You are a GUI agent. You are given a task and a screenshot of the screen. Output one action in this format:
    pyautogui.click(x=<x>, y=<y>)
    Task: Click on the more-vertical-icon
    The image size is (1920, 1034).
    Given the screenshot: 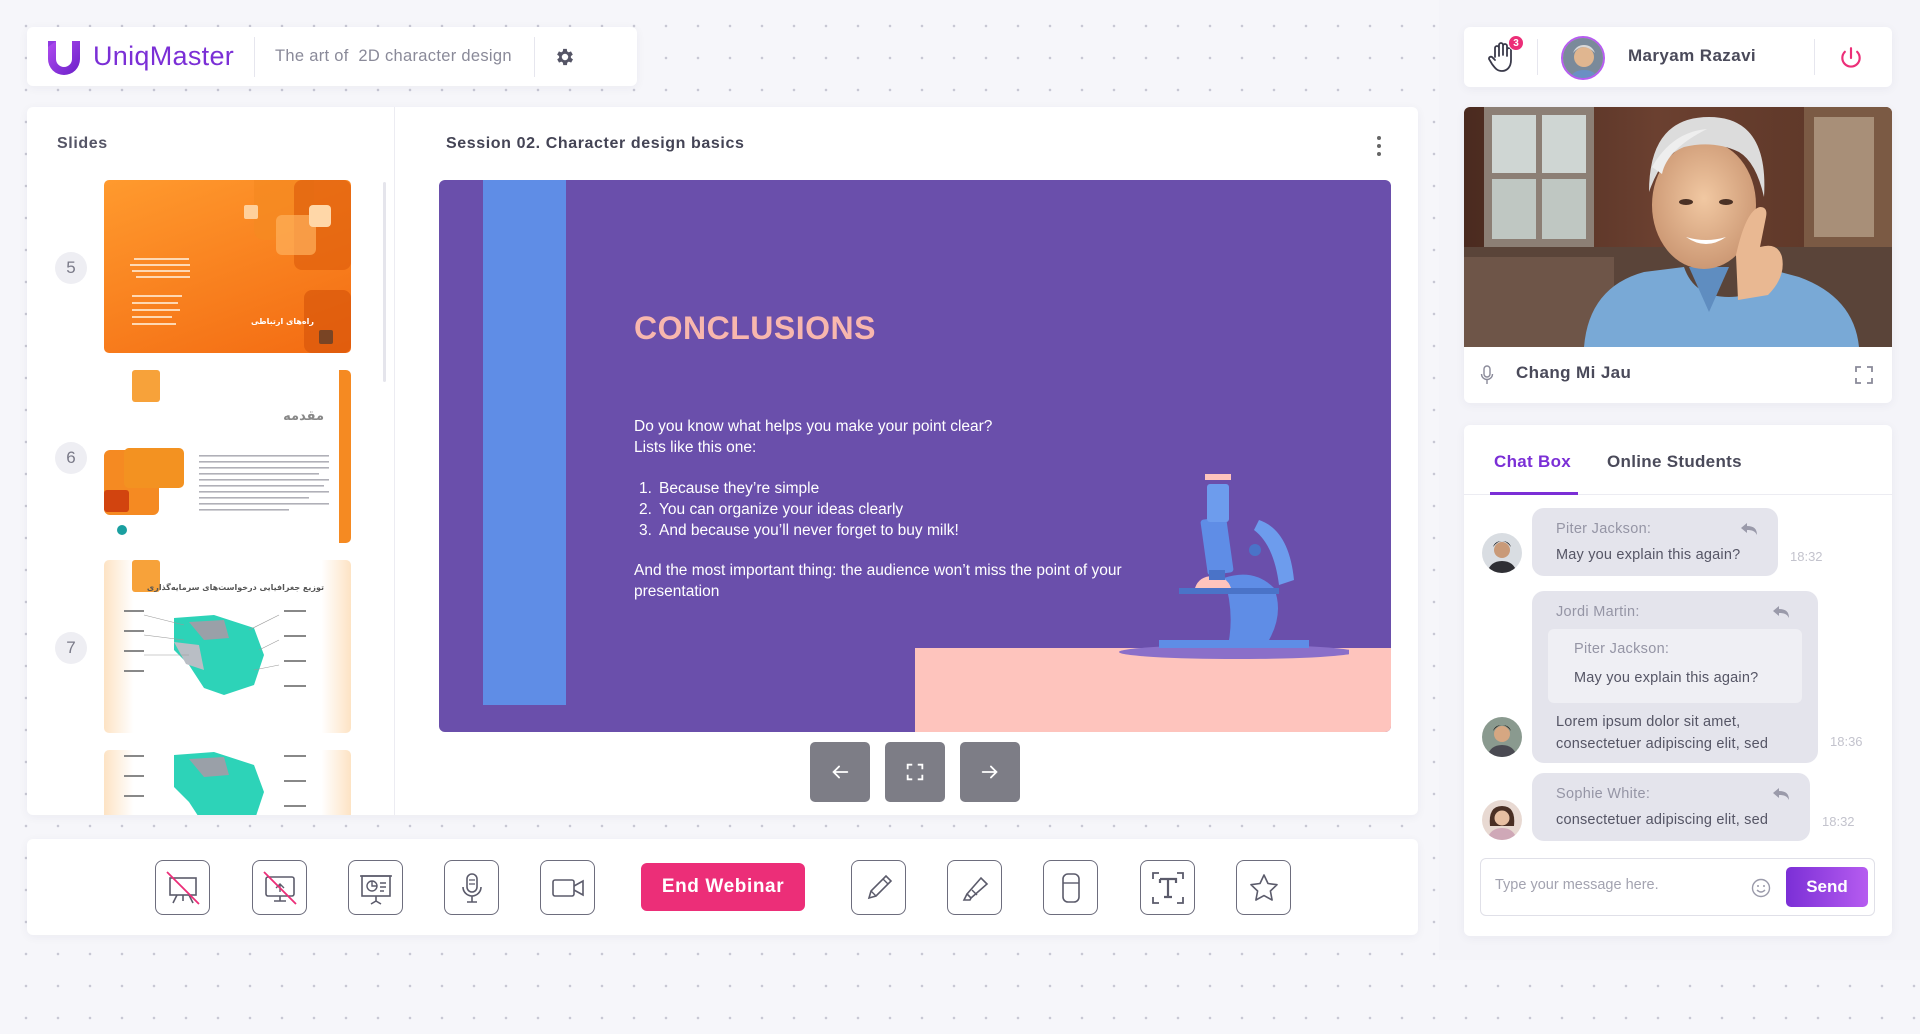 What is the action you would take?
    pyautogui.click(x=1379, y=138)
    